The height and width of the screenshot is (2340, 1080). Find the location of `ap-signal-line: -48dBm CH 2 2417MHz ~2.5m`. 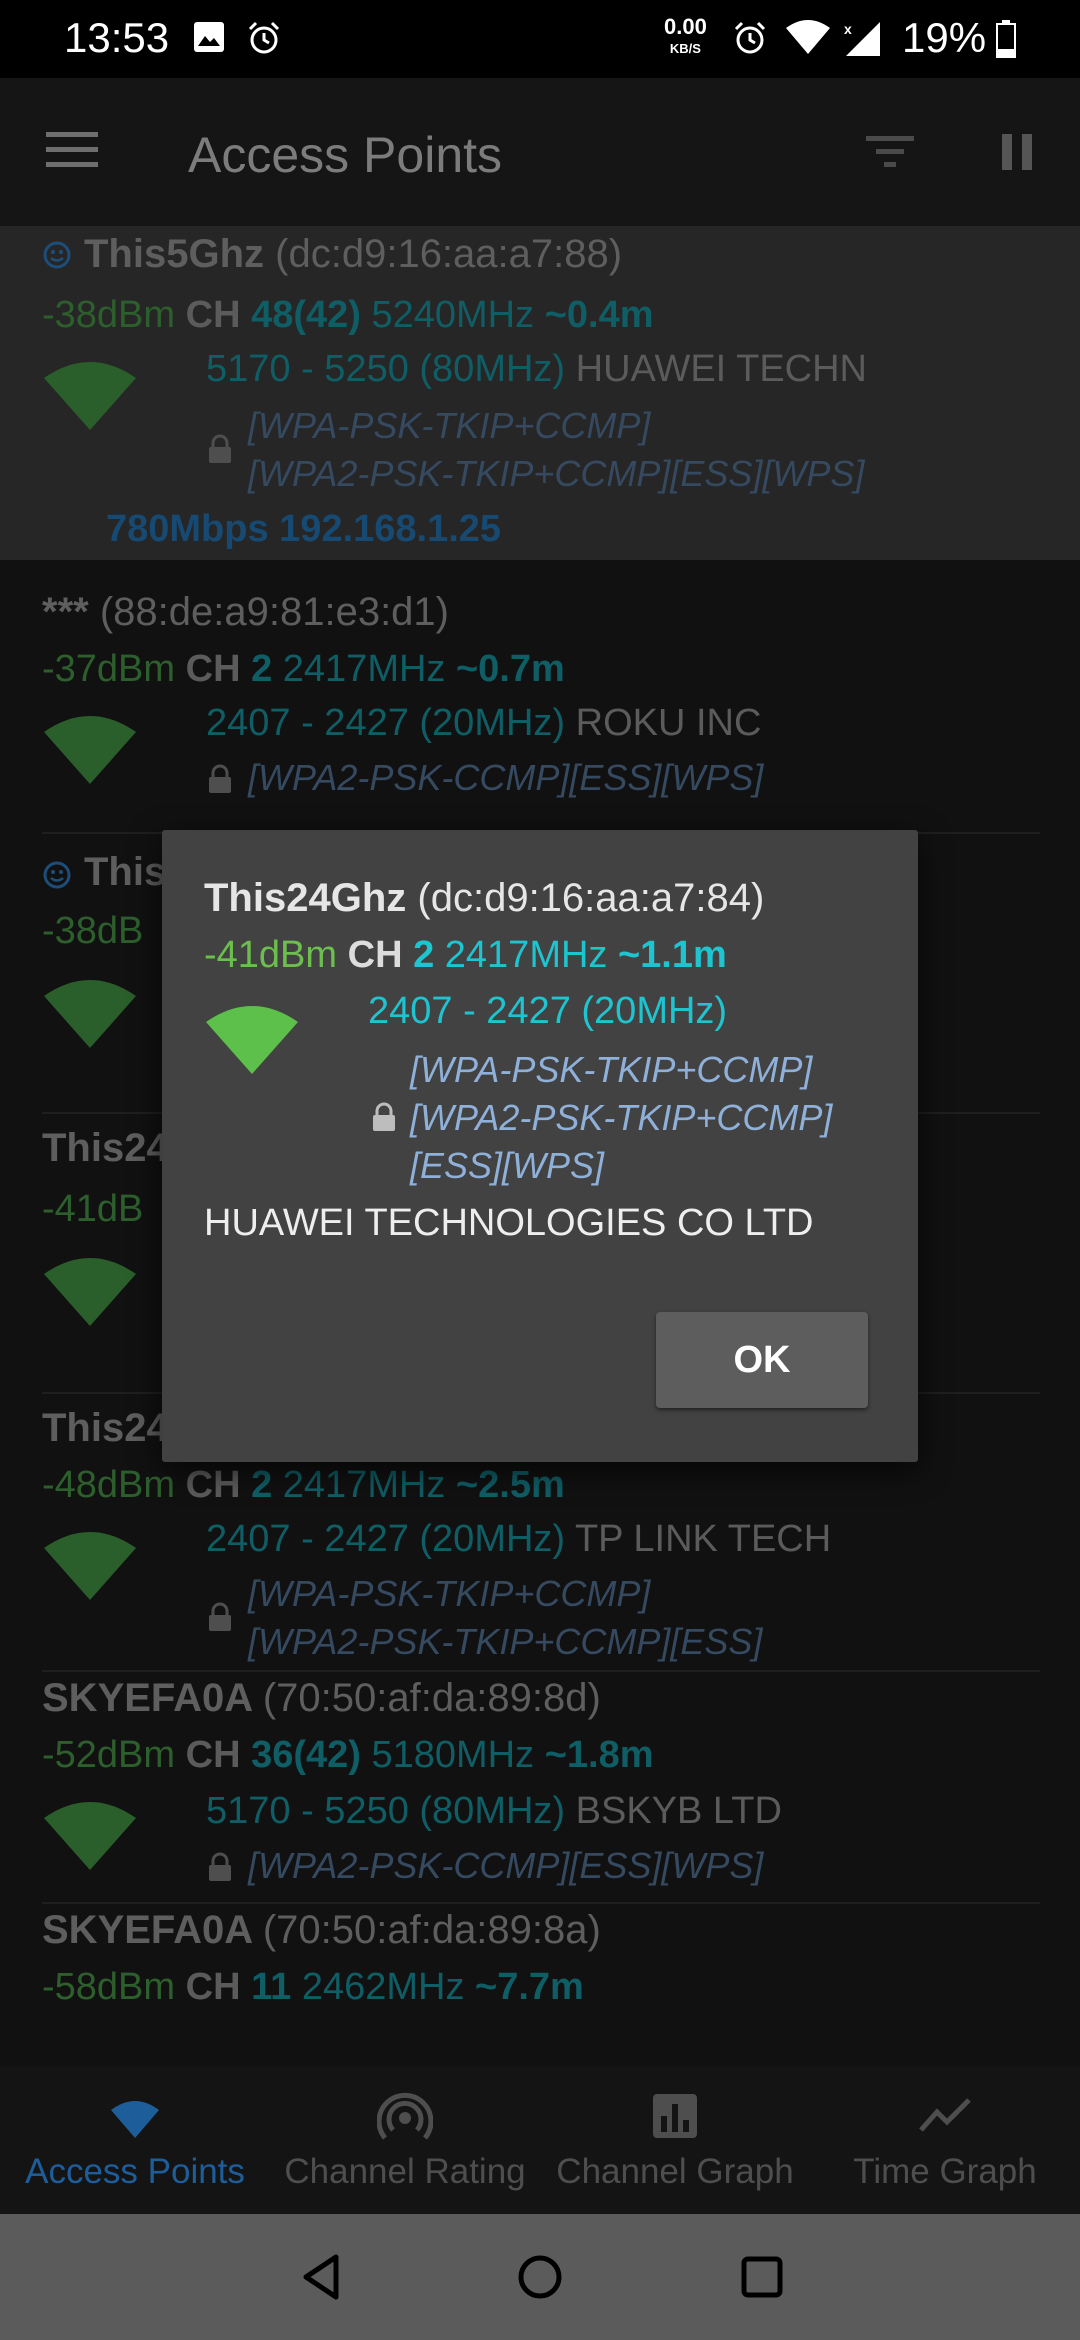

ap-signal-line: -48dBm CH 2 2417MHz ~2.5m is located at coordinates (303, 1485).